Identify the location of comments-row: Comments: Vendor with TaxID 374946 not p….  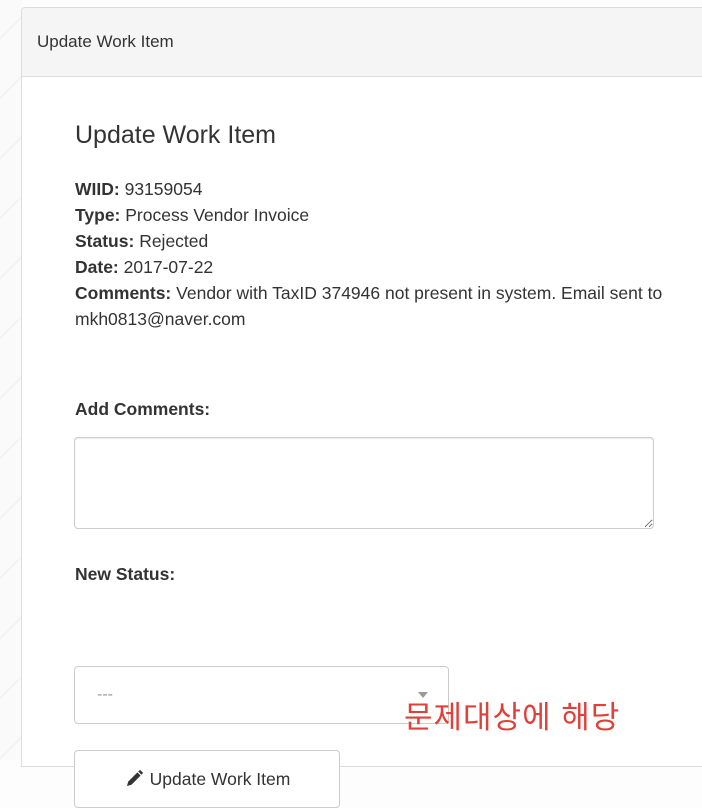
(370, 306).